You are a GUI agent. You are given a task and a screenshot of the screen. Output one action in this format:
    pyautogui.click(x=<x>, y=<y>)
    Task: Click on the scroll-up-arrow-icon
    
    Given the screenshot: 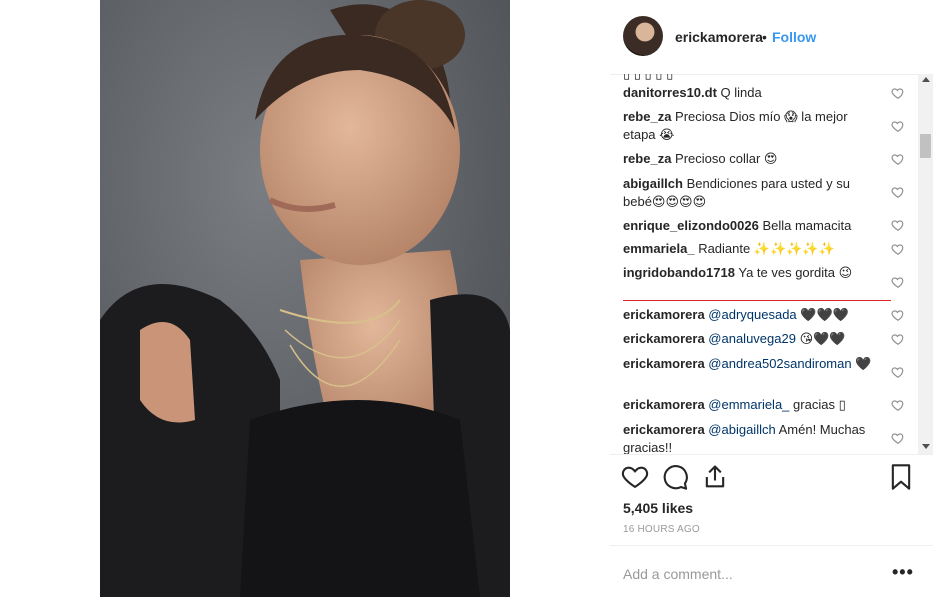 What is the action you would take?
    pyautogui.click(x=926, y=79)
    